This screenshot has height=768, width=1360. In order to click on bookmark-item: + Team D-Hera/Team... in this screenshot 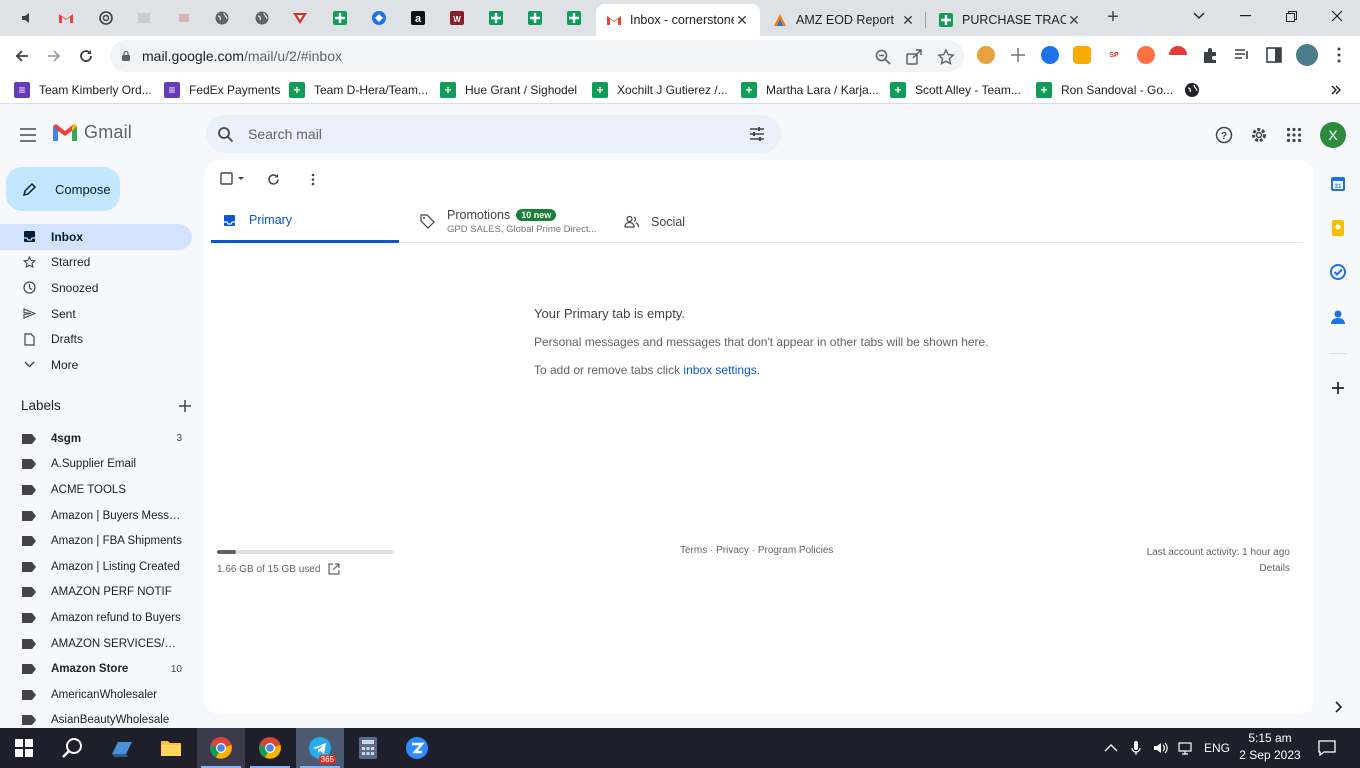, I will do `click(358, 90)`.